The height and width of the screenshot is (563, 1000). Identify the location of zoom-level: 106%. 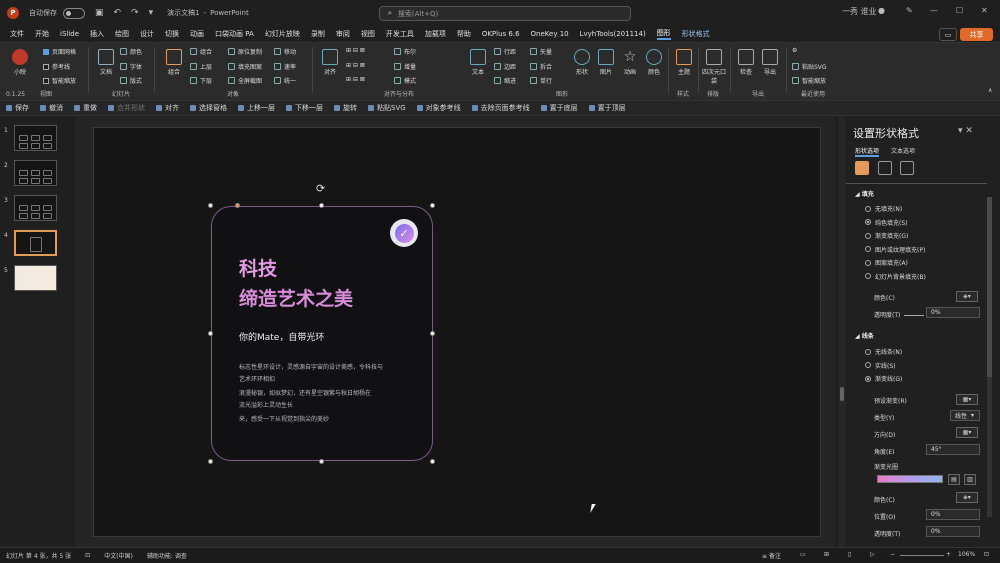
(966, 554).